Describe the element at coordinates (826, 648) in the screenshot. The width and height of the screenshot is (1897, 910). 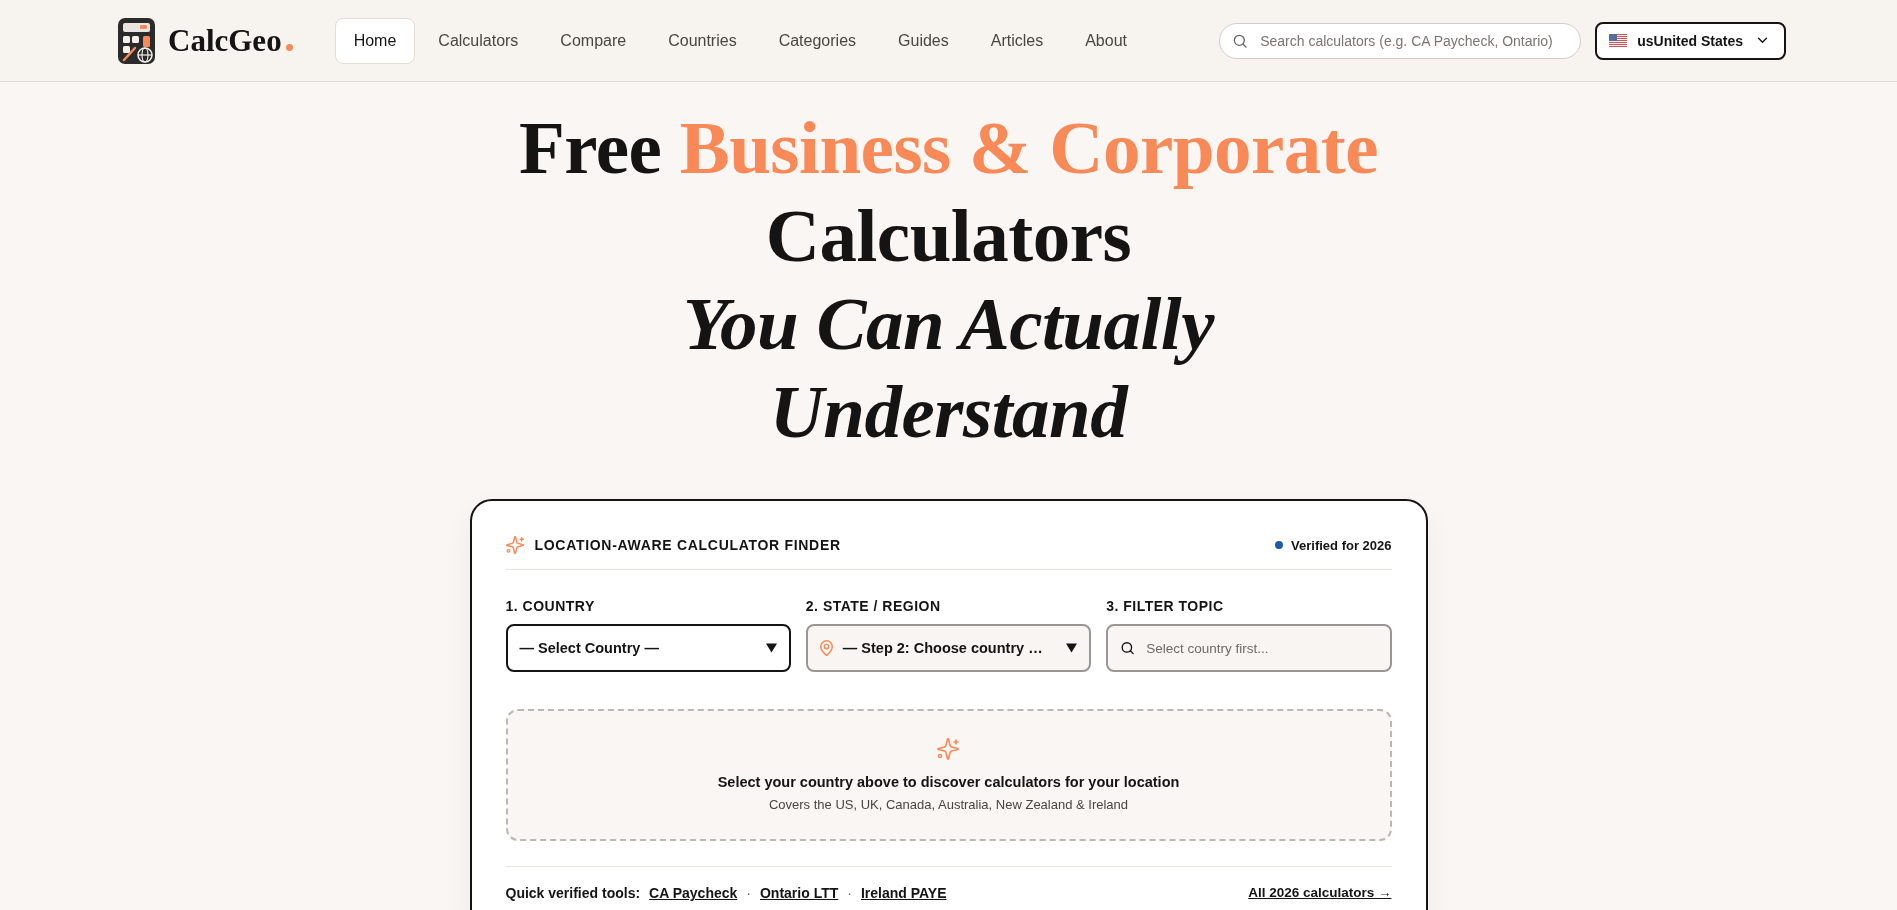
I see `location-pin-icon` at that location.